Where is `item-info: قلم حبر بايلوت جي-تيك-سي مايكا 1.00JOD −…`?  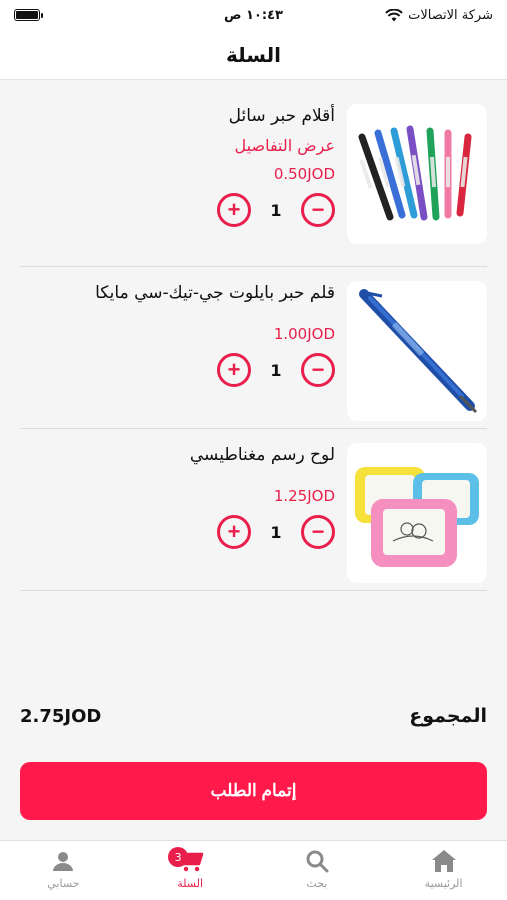 item-info: قلم حبر بايلوت جي-تيك-سي مايكا 1.00JOD −… is located at coordinates (183, 334).